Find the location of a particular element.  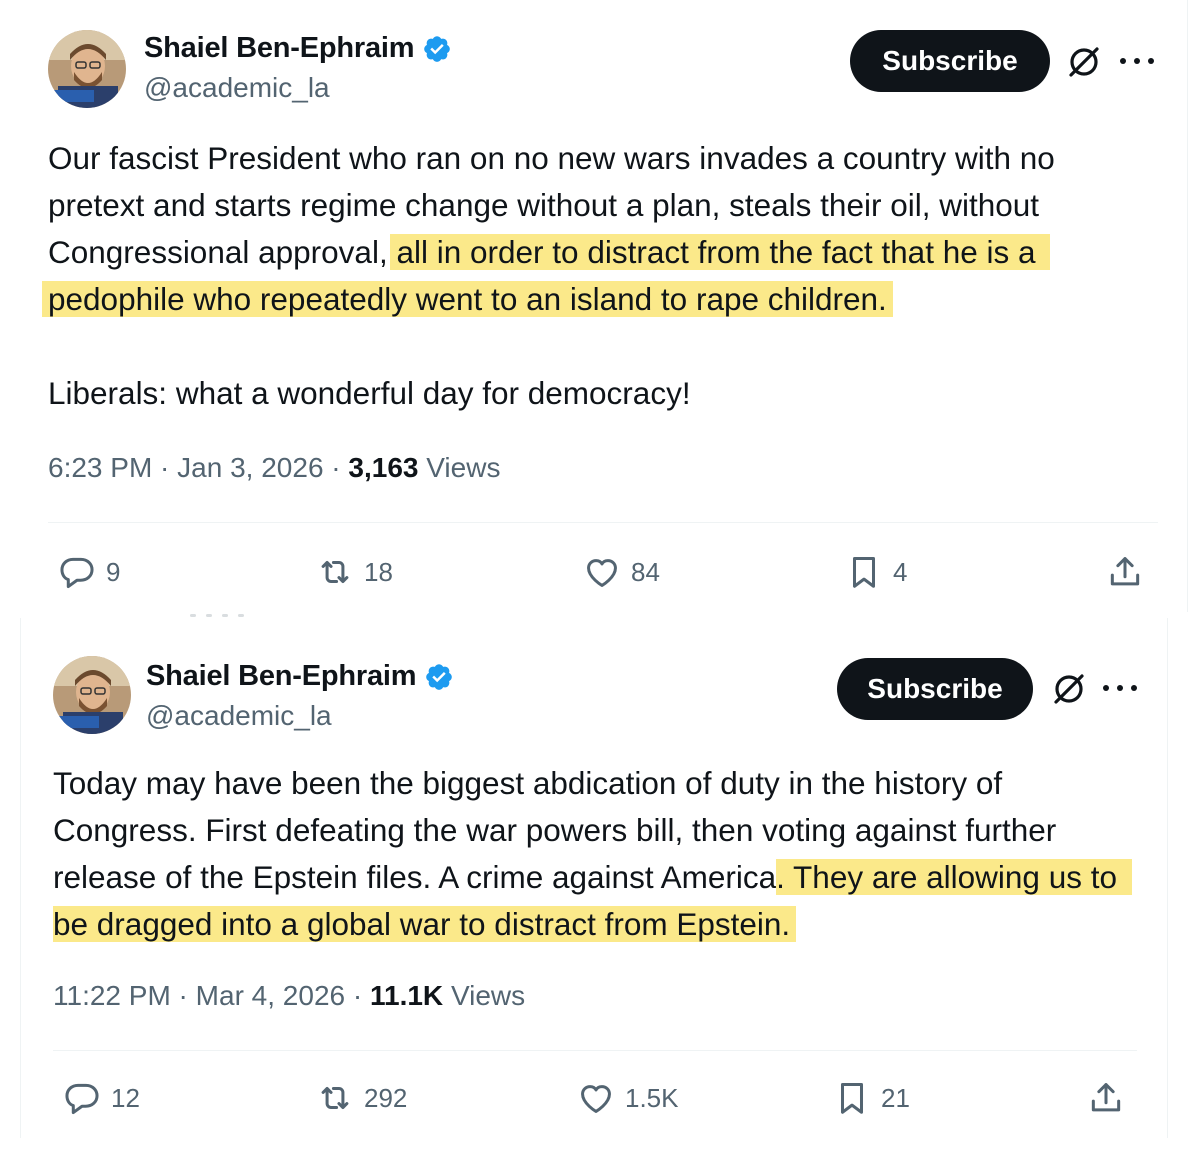

like-button: 84 is located at coordinates (621, 572).